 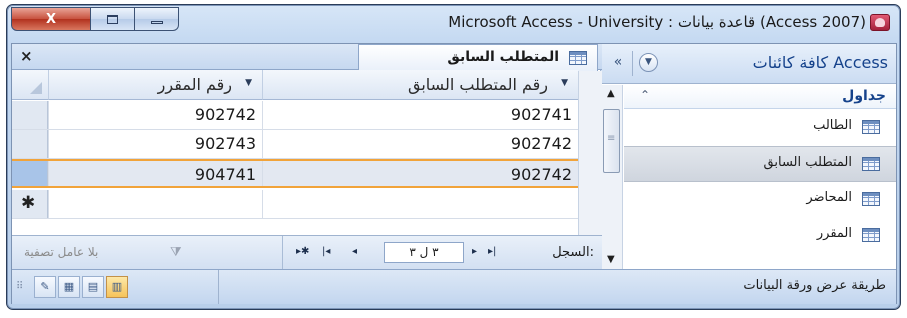 What do you see at coordinates (176, 252) in the screenshot?
I see `filter-icon: ⧩` at bounding box center [176, 252].